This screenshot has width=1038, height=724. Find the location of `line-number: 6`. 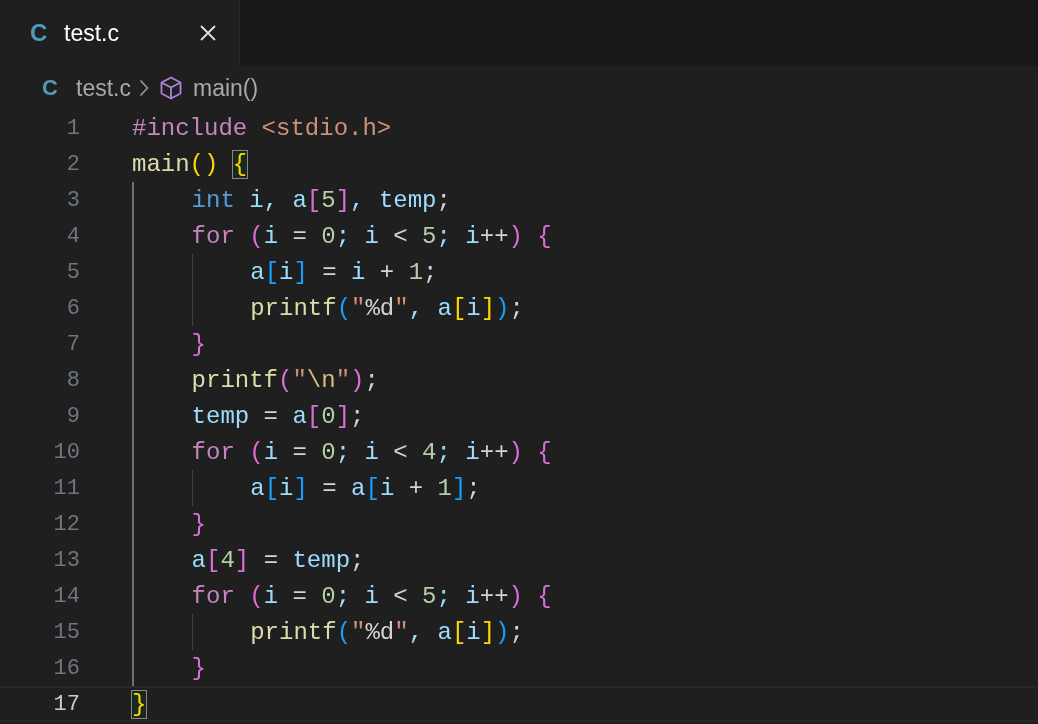

line-number: 6 is located at coordinates (72, 308).